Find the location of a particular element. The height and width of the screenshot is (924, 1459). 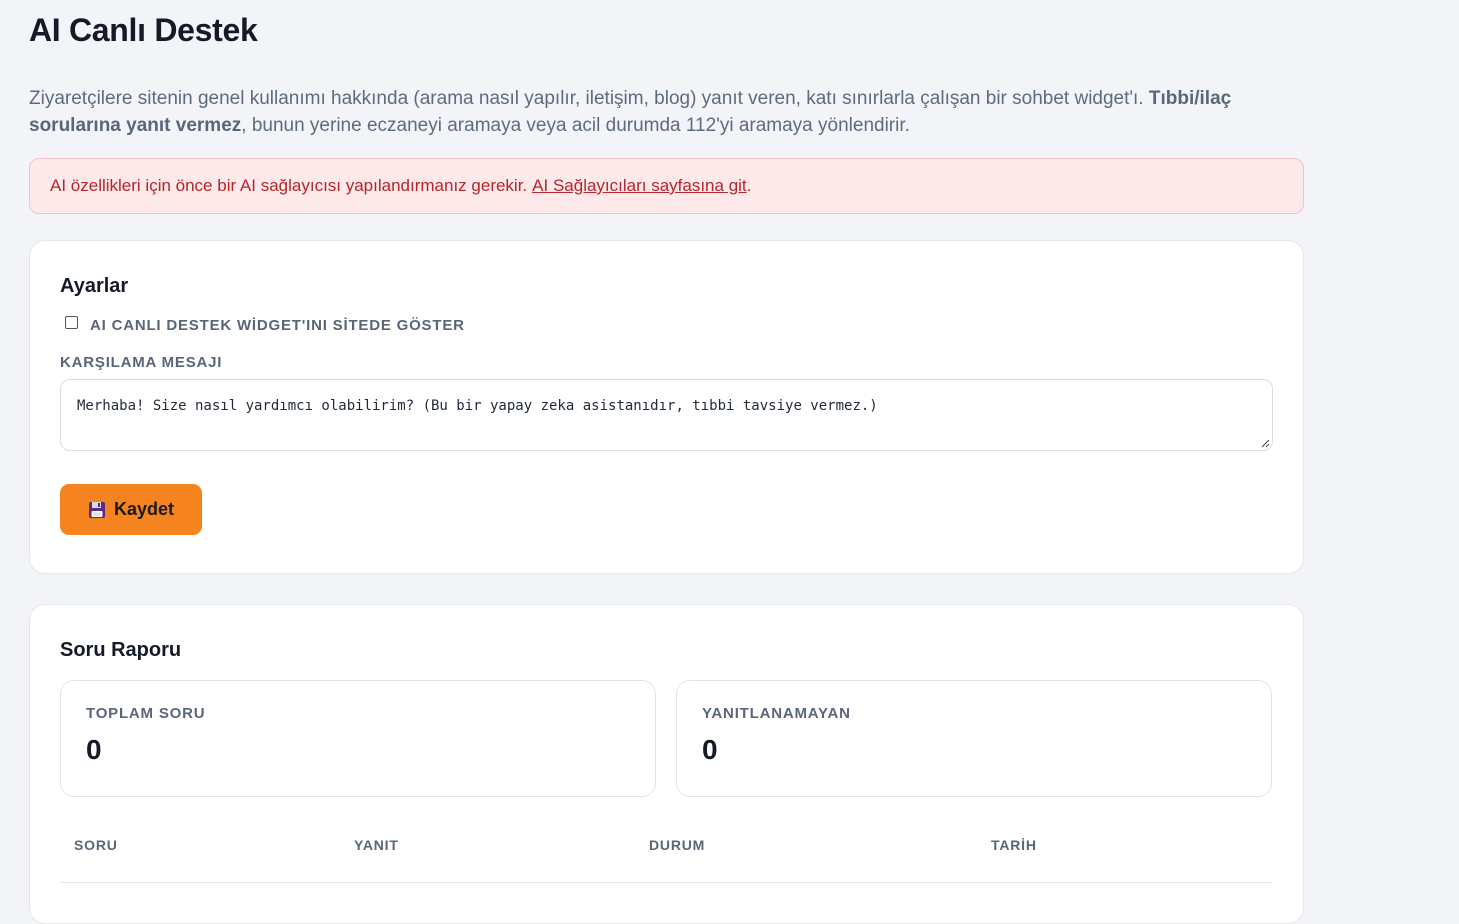

alert-trailing: . is located at coordinates (749, 185).